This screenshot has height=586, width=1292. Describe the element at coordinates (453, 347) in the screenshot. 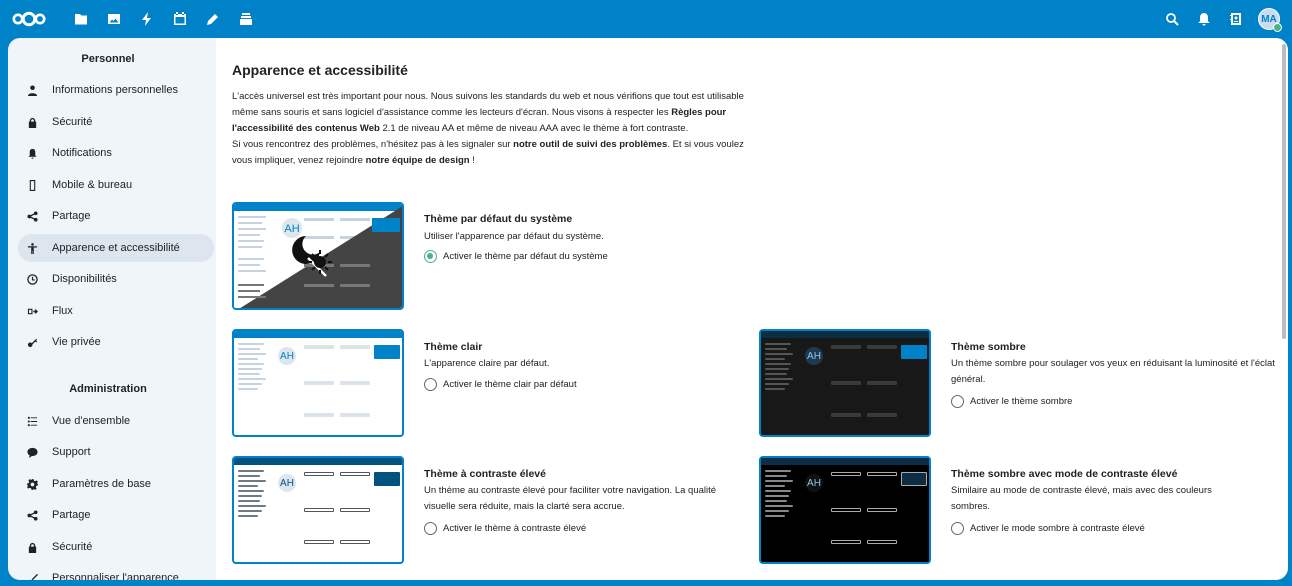

I see `theme-light-title: Thème clair` at that location.